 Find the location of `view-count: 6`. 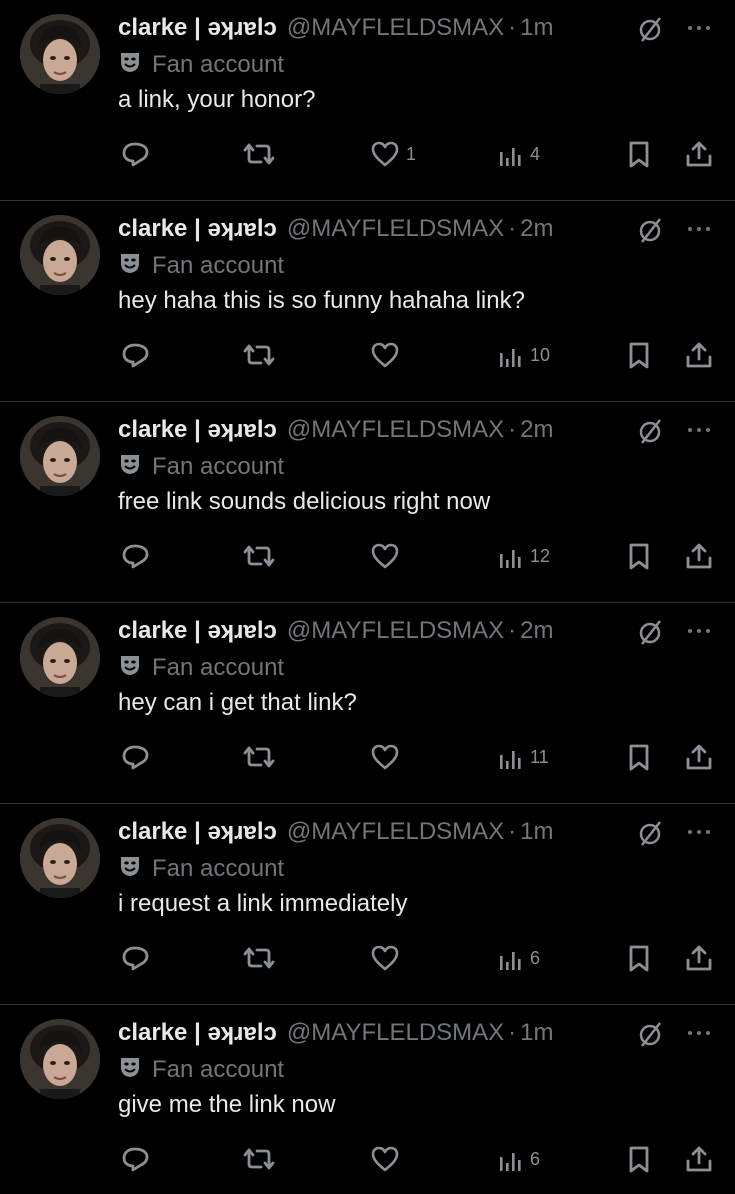

view-count: 6 is located at coordinates (535, 957).